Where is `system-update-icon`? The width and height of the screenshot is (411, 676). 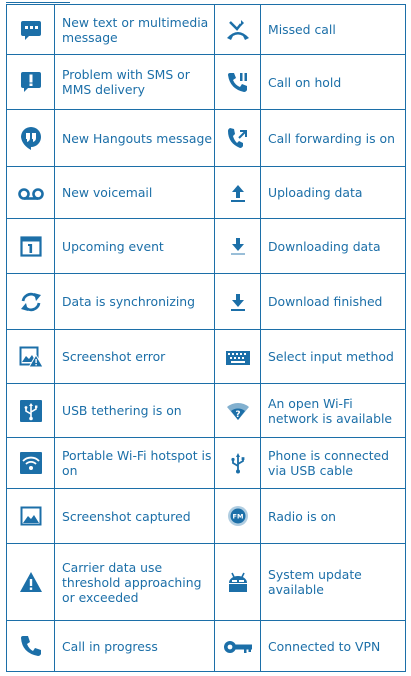 system-update-icon is located at coordinates (238, 582).